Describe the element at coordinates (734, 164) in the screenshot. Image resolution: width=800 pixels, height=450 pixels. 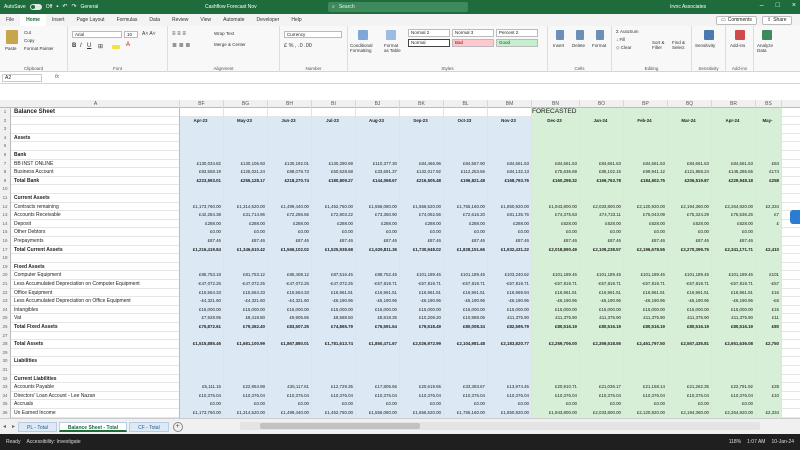
I see `cell: £84,661.63` at that location.